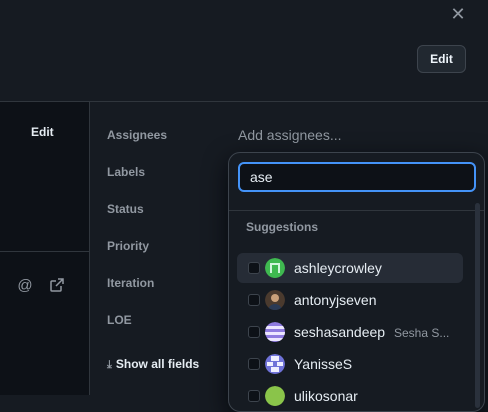  What do you see at coordinates (157, 364) in the screenshot?
I see `show-all-fields-label: Show all fields` at bounding box center [157, 364].